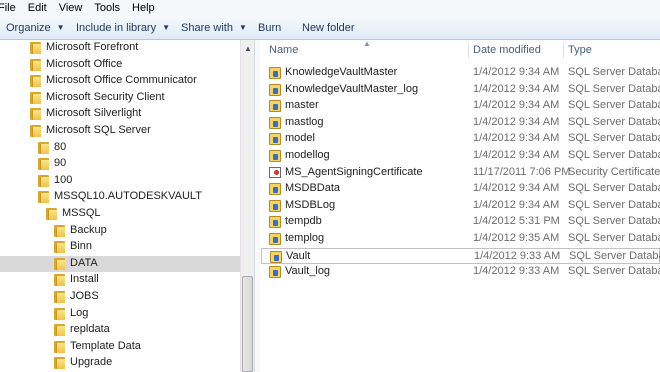 This screenshot has width=660, height=372. What do you see at coordinates (283, 50) in the screenshot?
I see `column-header-name: Name` at bounding box center [283, 50].